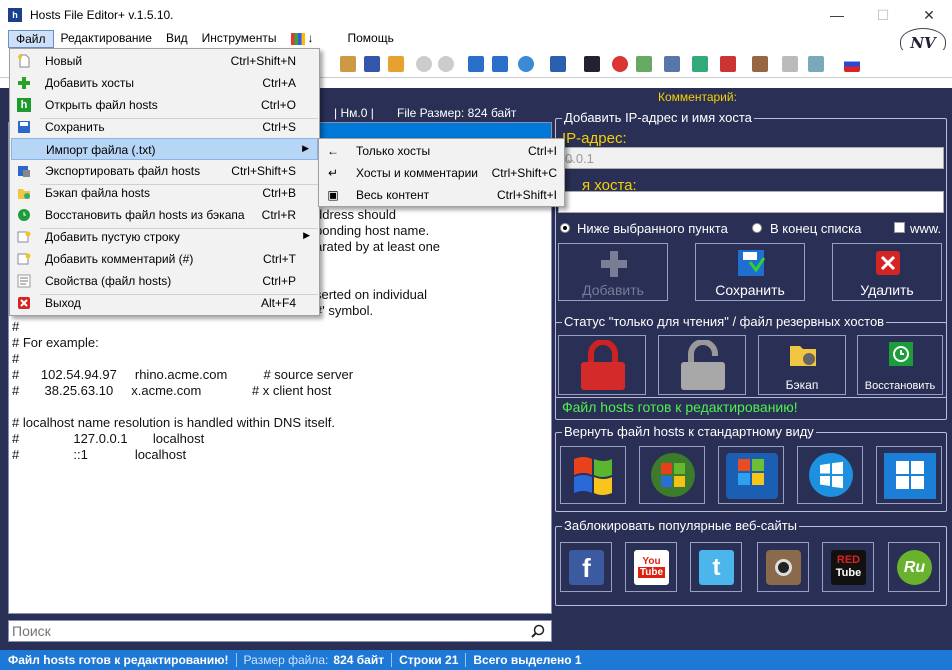 The width and height of the screenshot is (952, 670). I want to click on save-button: Сохранить, so click(750, 272).